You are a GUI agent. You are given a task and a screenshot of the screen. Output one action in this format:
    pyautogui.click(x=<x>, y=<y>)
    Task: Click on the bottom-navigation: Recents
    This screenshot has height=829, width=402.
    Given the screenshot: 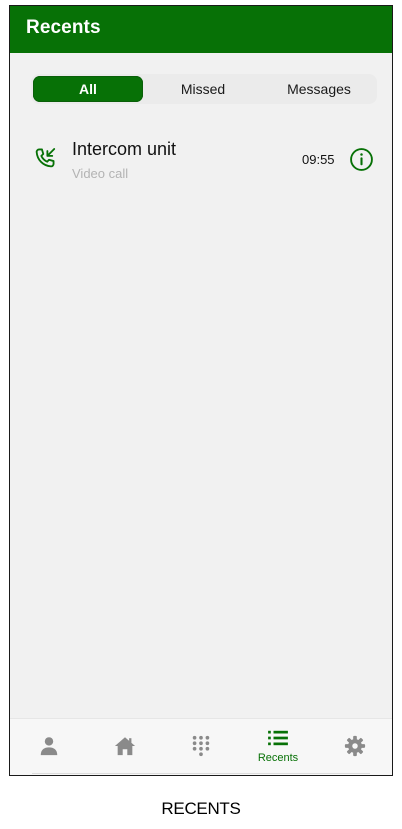 What is the action you would take?
    pyautogui.click(x=201, y=746)
    